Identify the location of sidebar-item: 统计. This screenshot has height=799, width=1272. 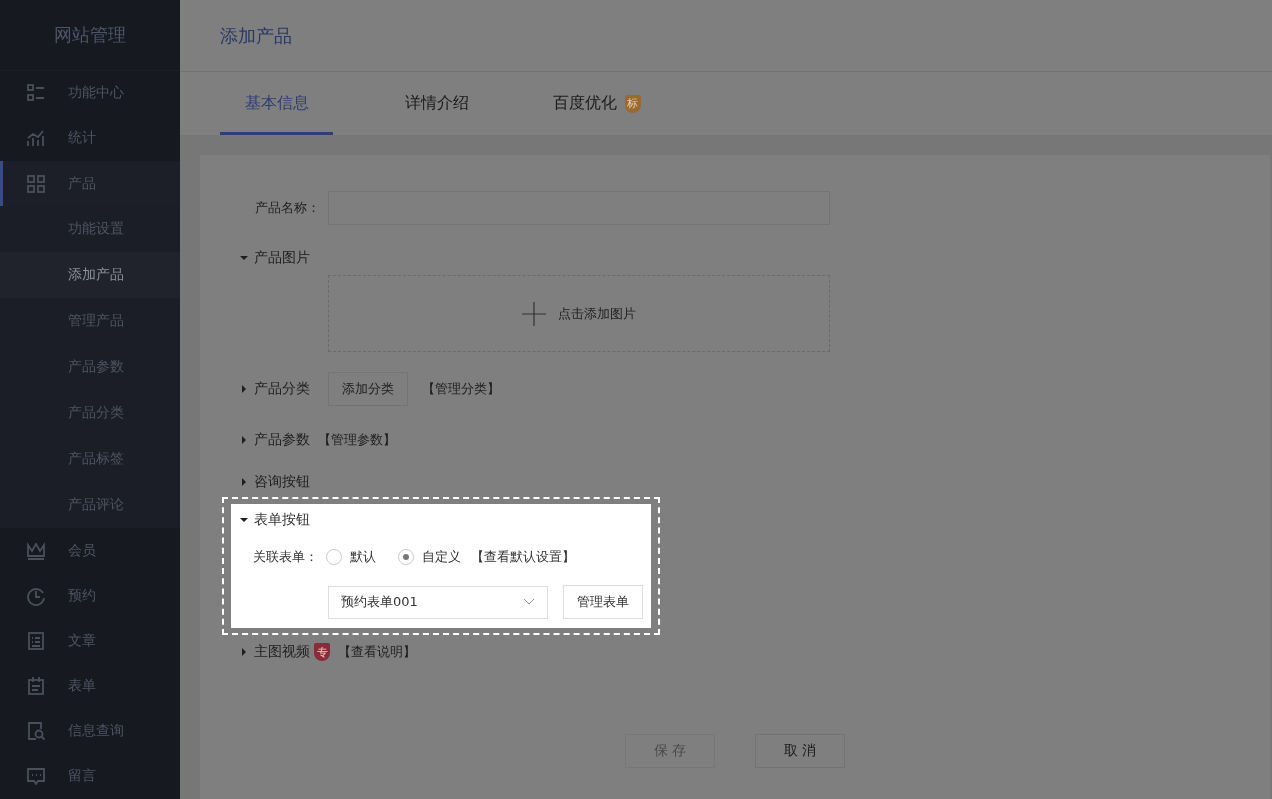
(90, 138).